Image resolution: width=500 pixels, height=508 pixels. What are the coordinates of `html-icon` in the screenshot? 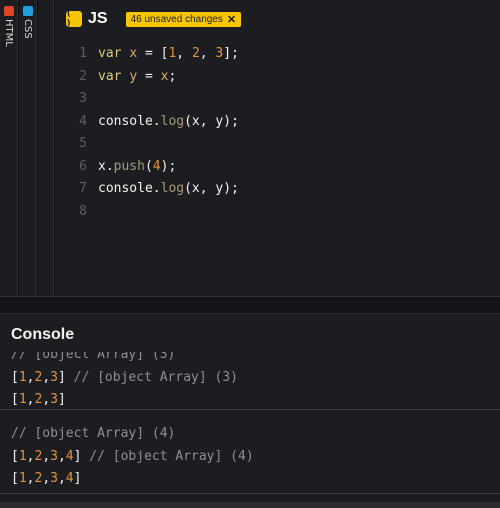 It's located at (8, 11).